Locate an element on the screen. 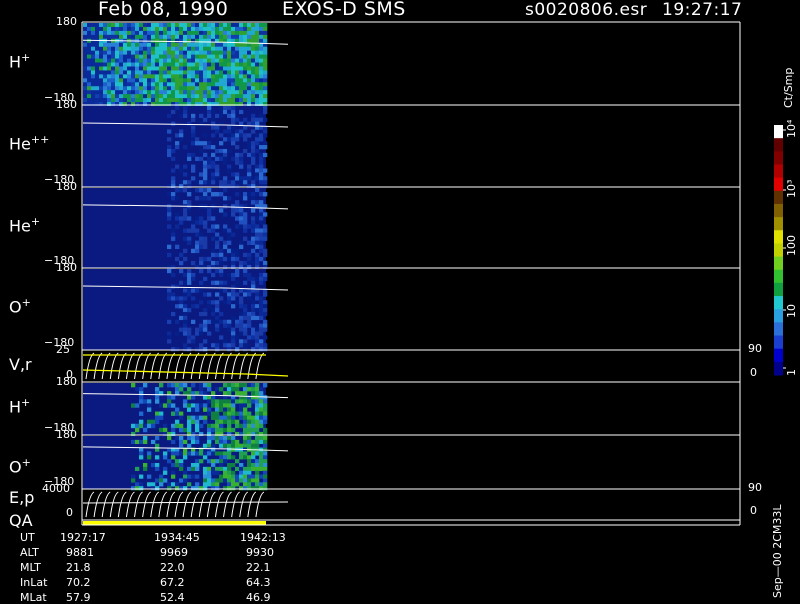 This screenshot has height=604, width=800. header-date: Feb 08, 1990 is located at coordinates (163, 10).